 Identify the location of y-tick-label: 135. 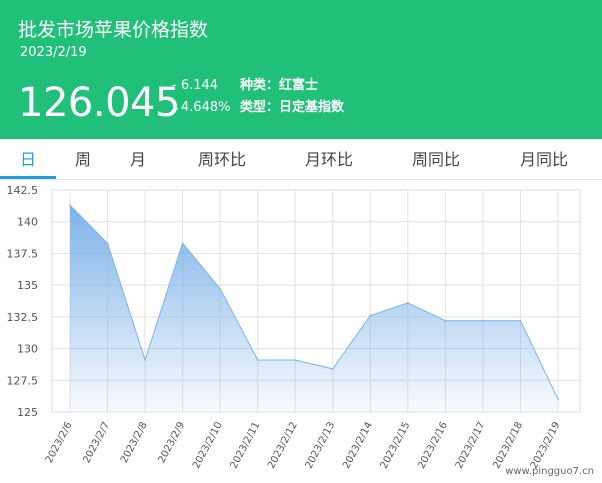
(27, 285).